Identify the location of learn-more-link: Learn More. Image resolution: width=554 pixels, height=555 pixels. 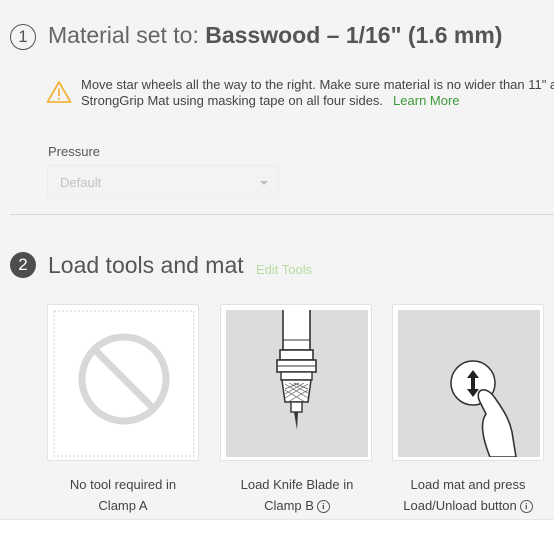
(426, 100).